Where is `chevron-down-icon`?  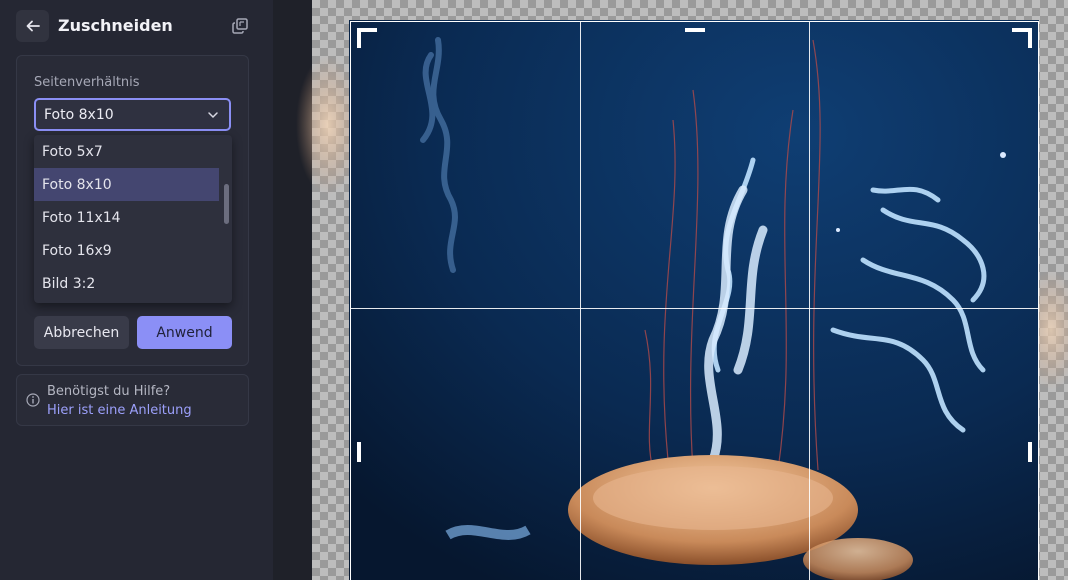
chevron-down-icon is located at coordinates (213, 115).